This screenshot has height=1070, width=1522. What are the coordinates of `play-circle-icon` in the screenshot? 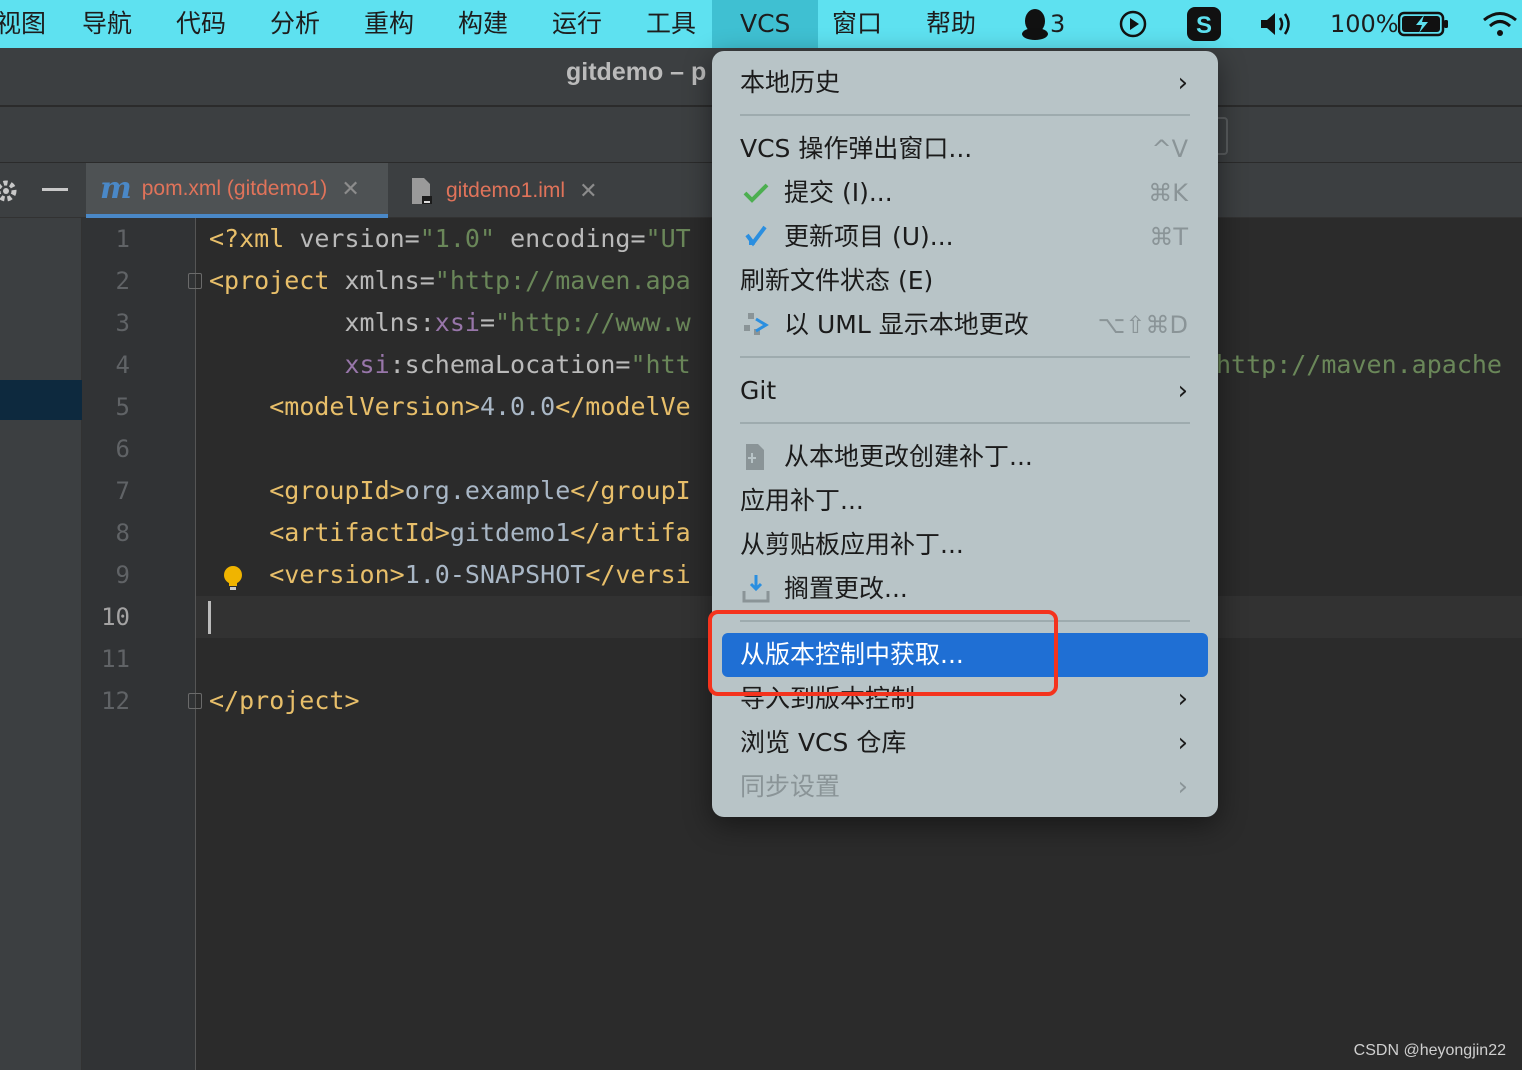 It's located at (1133, 24).